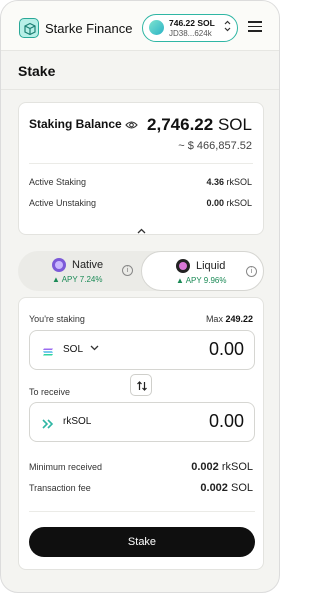  Describe the element at coordinates (66, 467) in the screenshot. I see `min-received-label: Minimum received` at that location.